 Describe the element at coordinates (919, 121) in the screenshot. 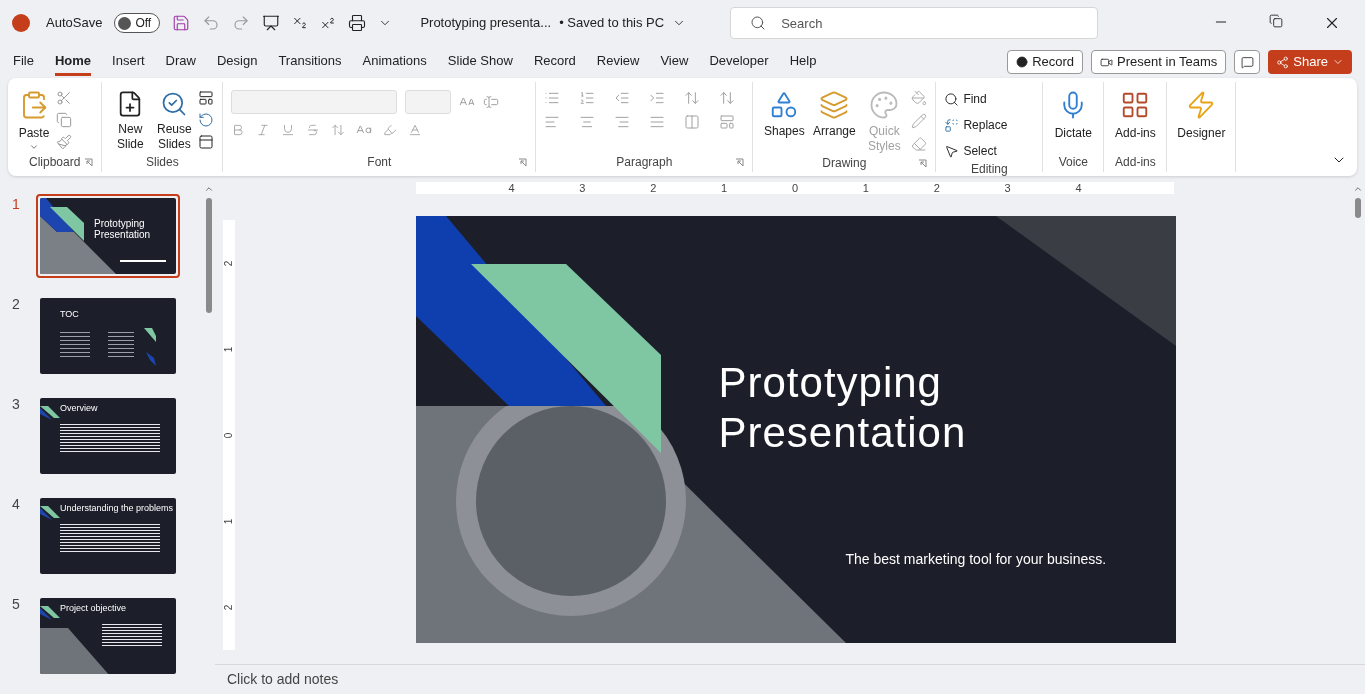

I see `shape-outline-icon` at that location.